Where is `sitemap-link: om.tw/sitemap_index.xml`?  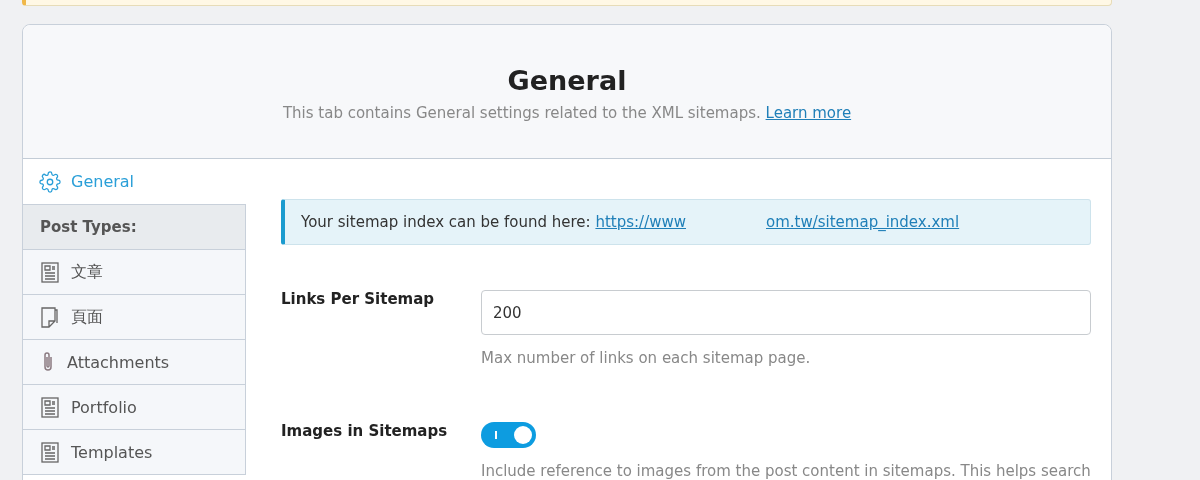 sitemap-link: om.tw/sitemap_index.xml is located at coordinates (863, 222).